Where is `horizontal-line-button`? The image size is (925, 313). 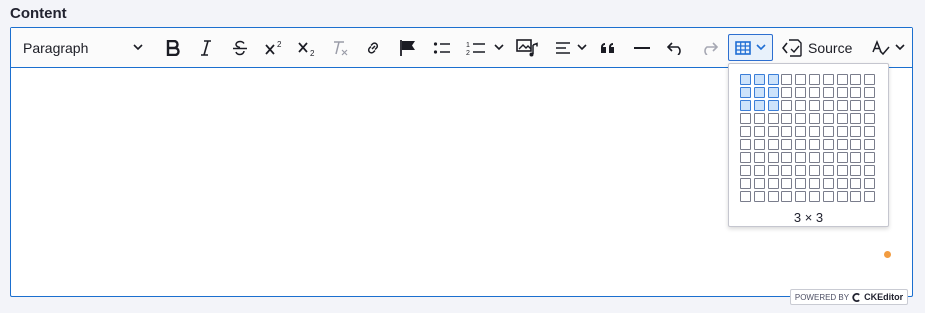
horizontal-line-button is located at coordinates (642, 47).